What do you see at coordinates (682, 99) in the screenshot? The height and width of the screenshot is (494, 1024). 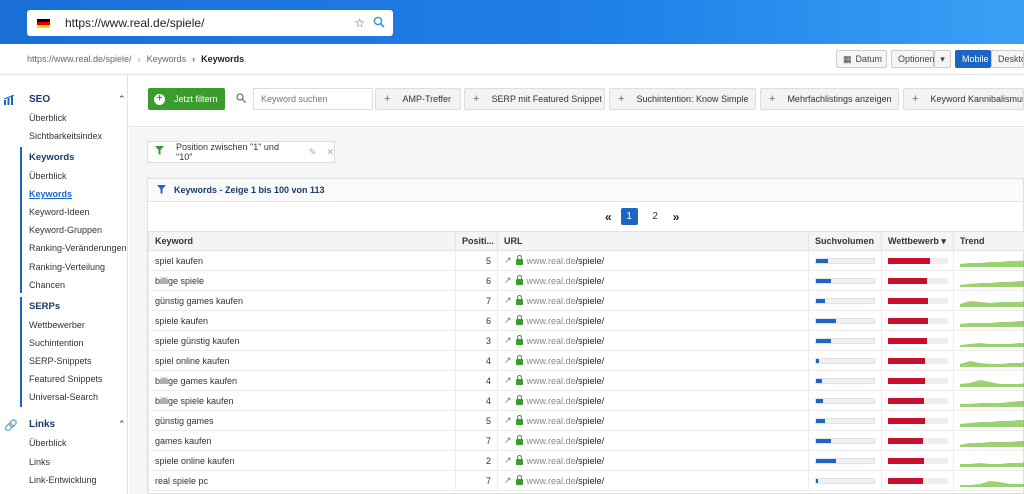 I see `chip-suchintention: + Suchintention: Know Simple` at bounding box center [682, 99].